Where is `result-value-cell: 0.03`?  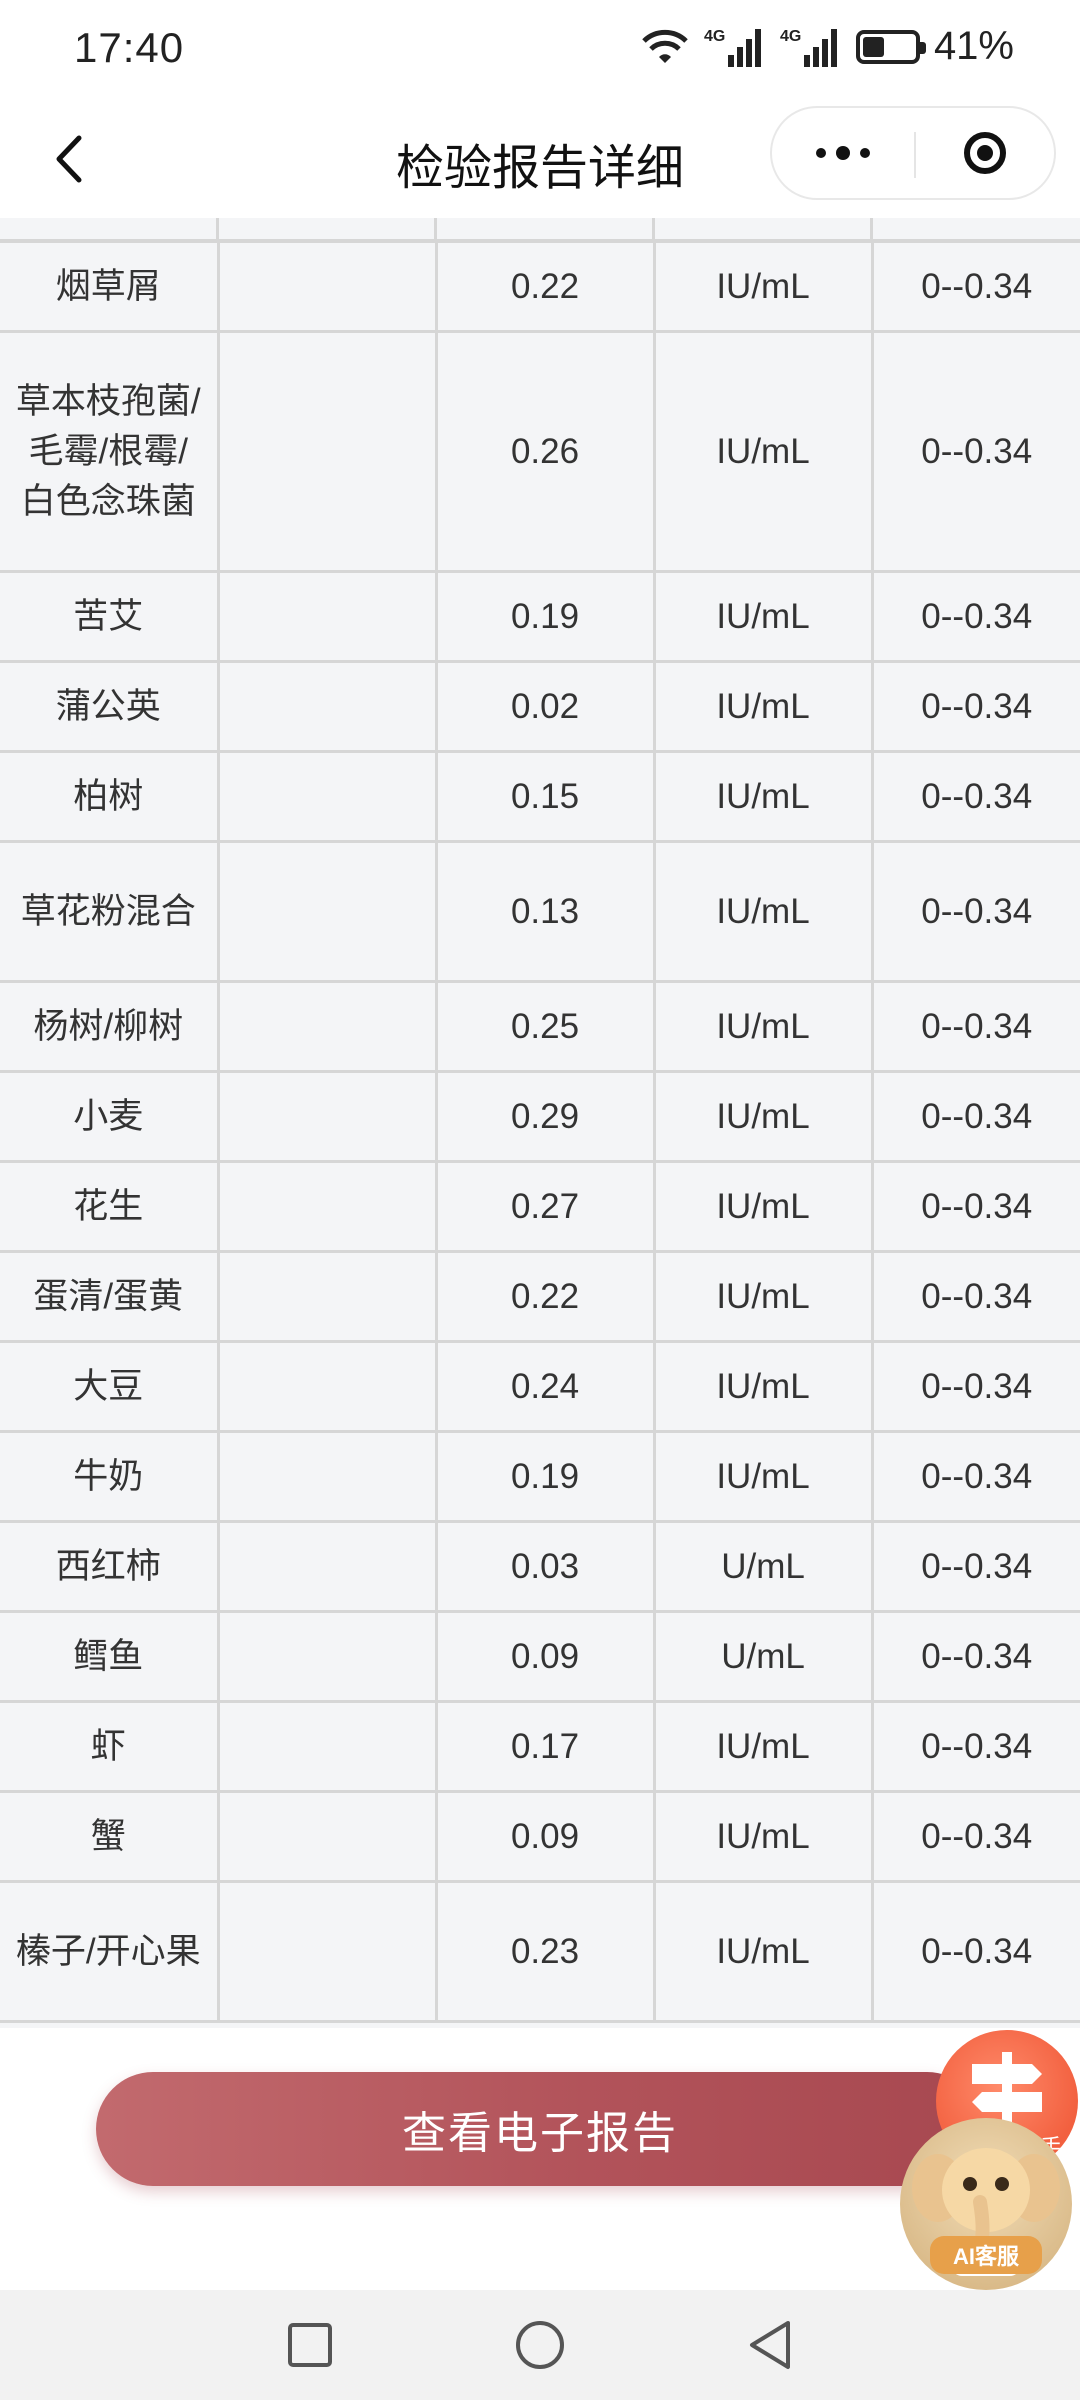
result-value-cell: 0.03 is located at coordinates (545, 1566).